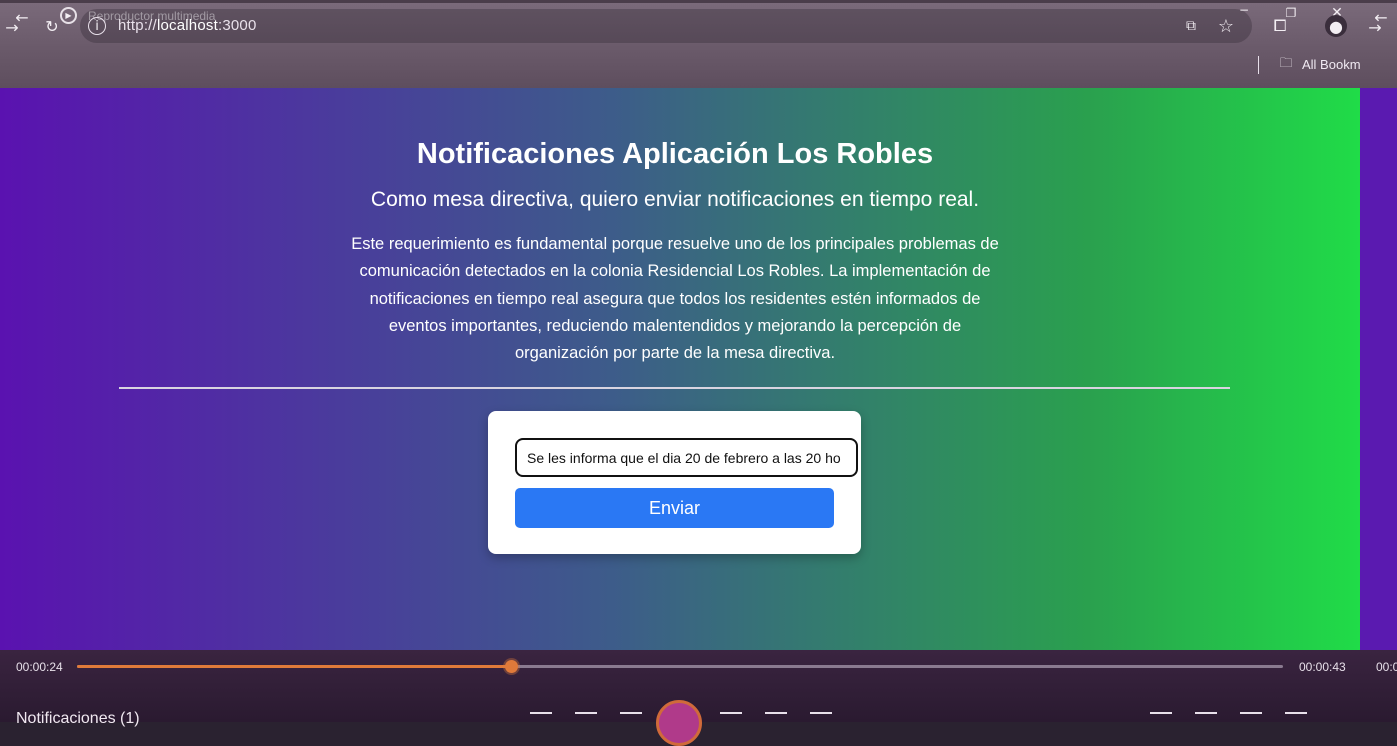 The height and width of the screenshot is (746, 1397). I want to click on media-title: Notificaciones (1), so click(78, 718).